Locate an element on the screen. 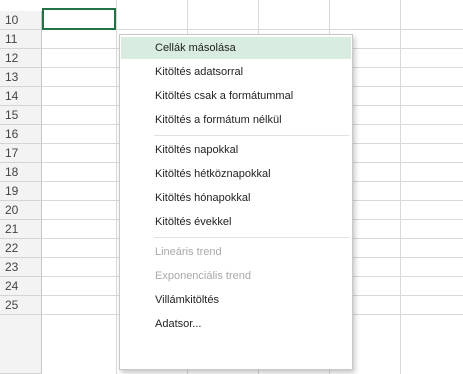  row-header-18: 18 is located at coordinates (21, 172).